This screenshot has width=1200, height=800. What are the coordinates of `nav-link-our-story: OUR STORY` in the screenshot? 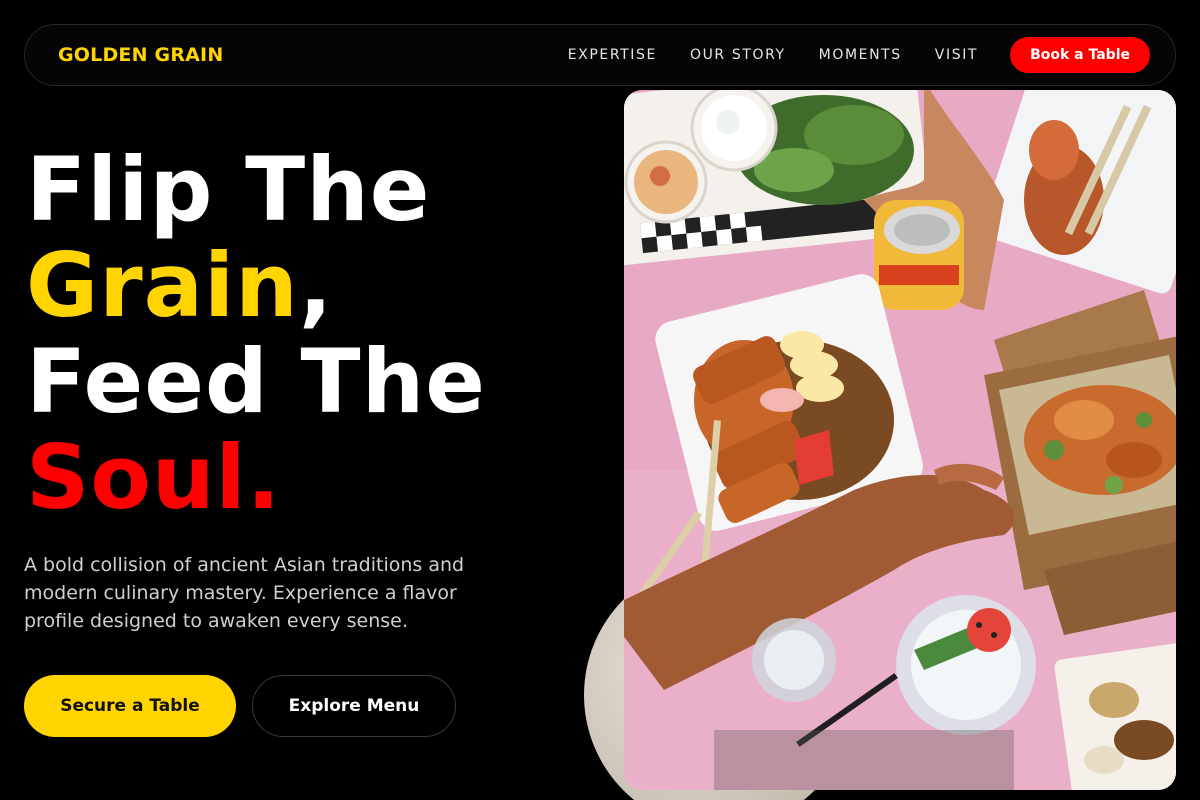 It's located at (738, 55).